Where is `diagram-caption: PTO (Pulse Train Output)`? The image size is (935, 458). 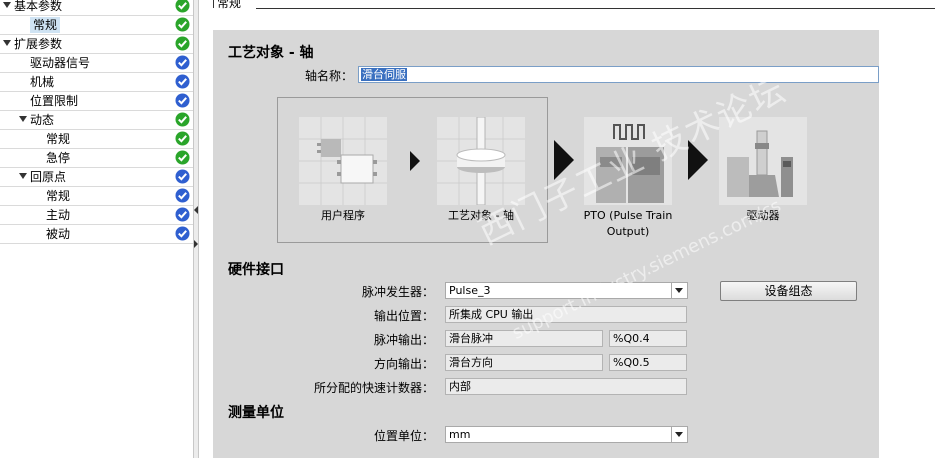 diagram-caption: PTO (Pulse Train Output) is located at coordinates (628, 223).